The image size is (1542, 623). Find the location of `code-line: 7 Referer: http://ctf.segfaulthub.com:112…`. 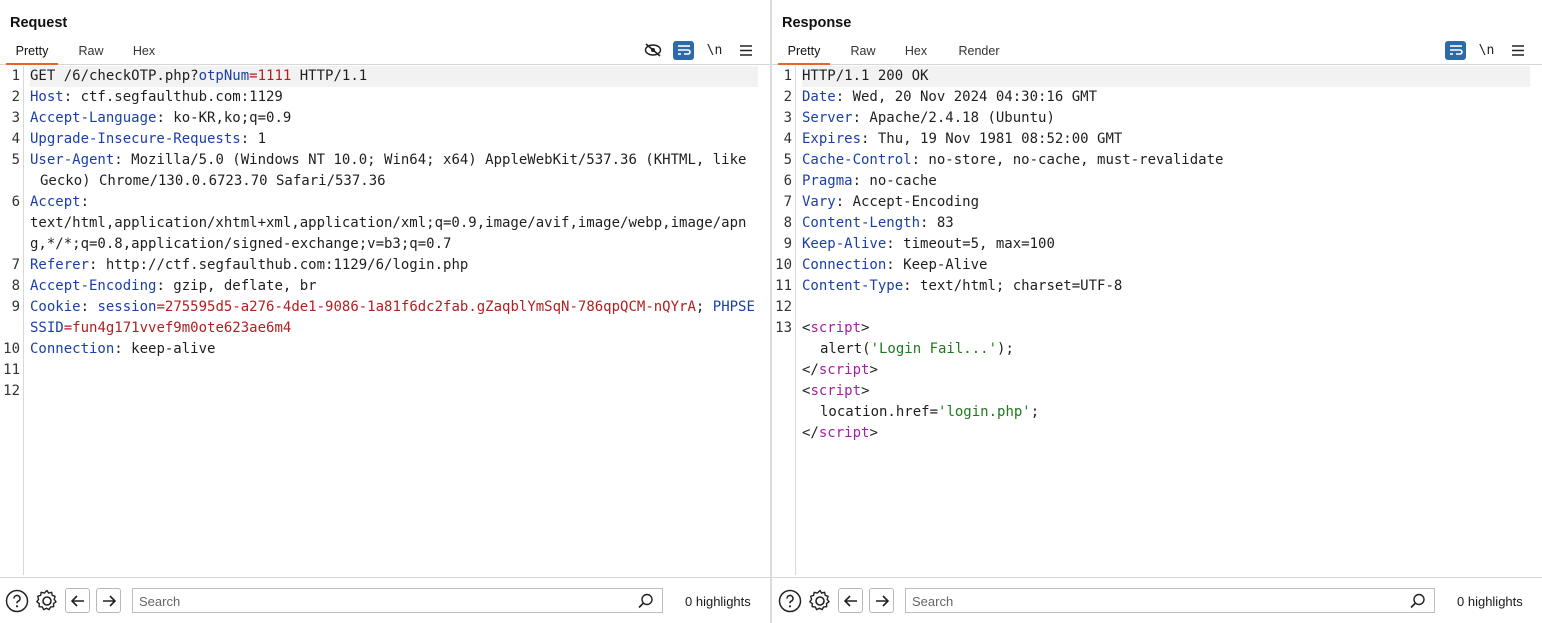

code-line: 7 Referer: http://ctf.segfaulthub.com:112… is located at coordinates (240, 265).